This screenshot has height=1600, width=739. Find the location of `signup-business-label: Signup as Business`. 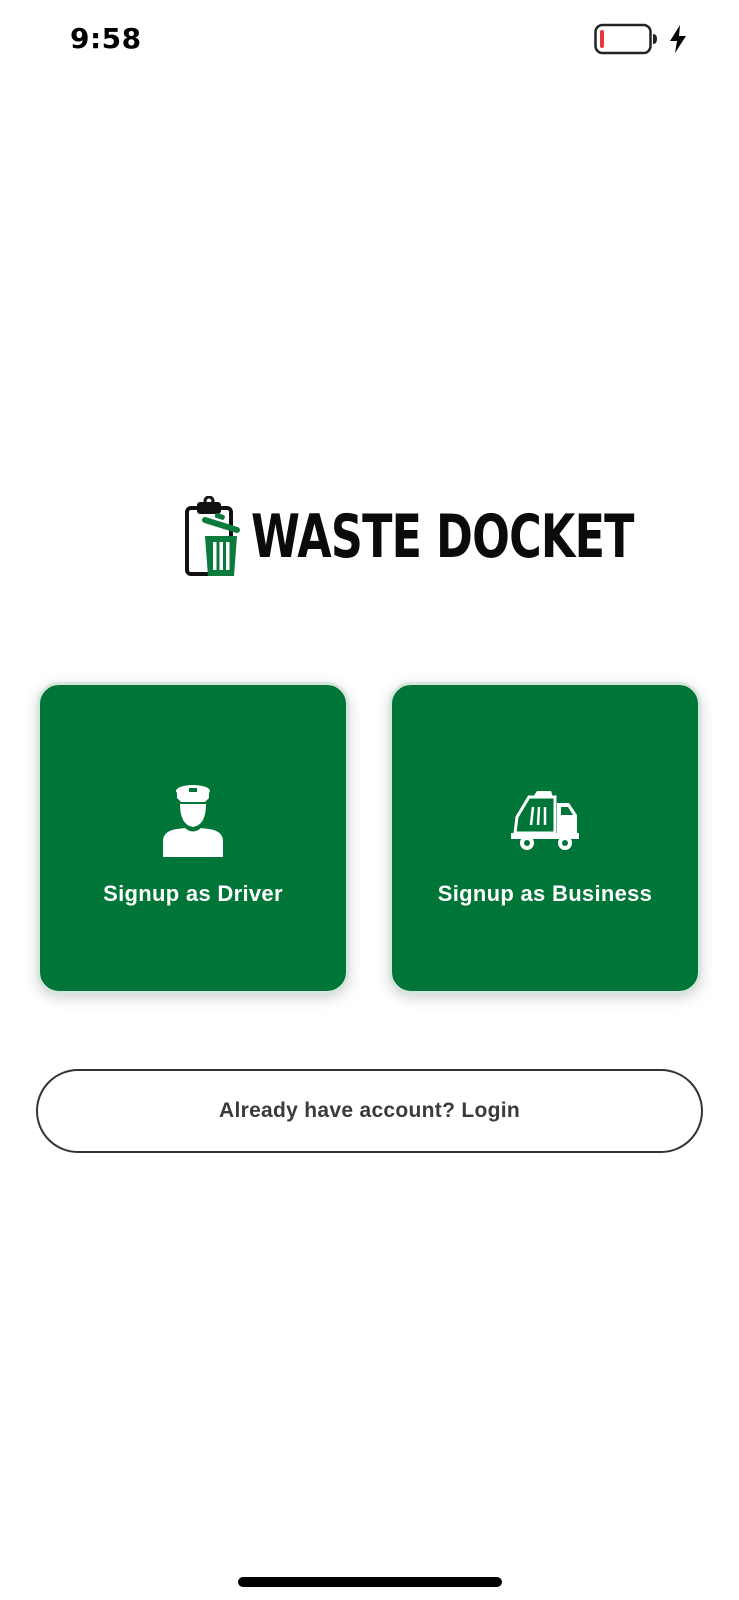

signup-business-label: Signup as Business is located at coordinates (545, 893).